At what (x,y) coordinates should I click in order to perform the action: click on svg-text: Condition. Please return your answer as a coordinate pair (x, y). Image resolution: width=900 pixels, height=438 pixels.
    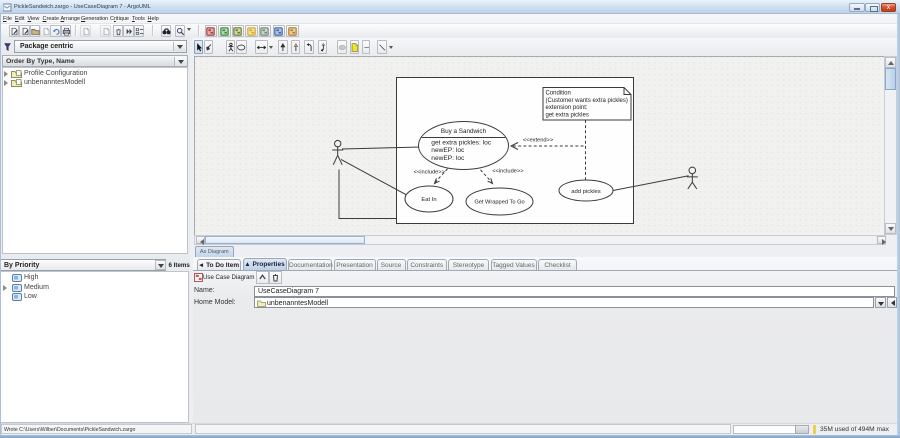
    Looking at the image, I should click on (558, 93).